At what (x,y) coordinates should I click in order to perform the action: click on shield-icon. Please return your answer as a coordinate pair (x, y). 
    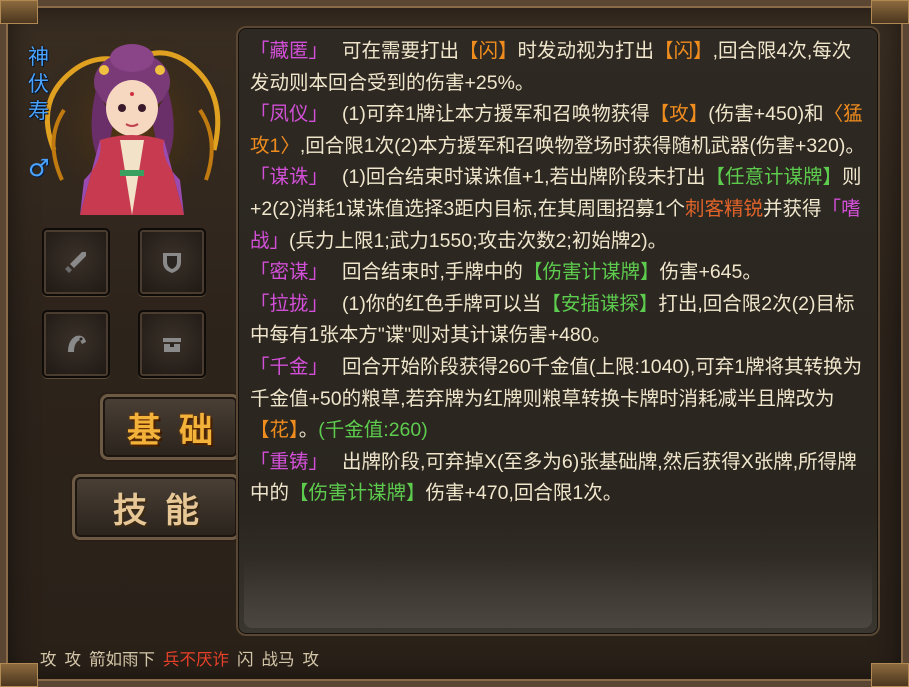
    Looking at the image, I should click on (172, 263).